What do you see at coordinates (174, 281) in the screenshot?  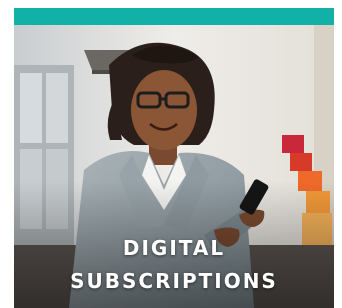 I see `caption-title-line-2: SUBSCRIPTIONS` at bounding box center [174, 281].